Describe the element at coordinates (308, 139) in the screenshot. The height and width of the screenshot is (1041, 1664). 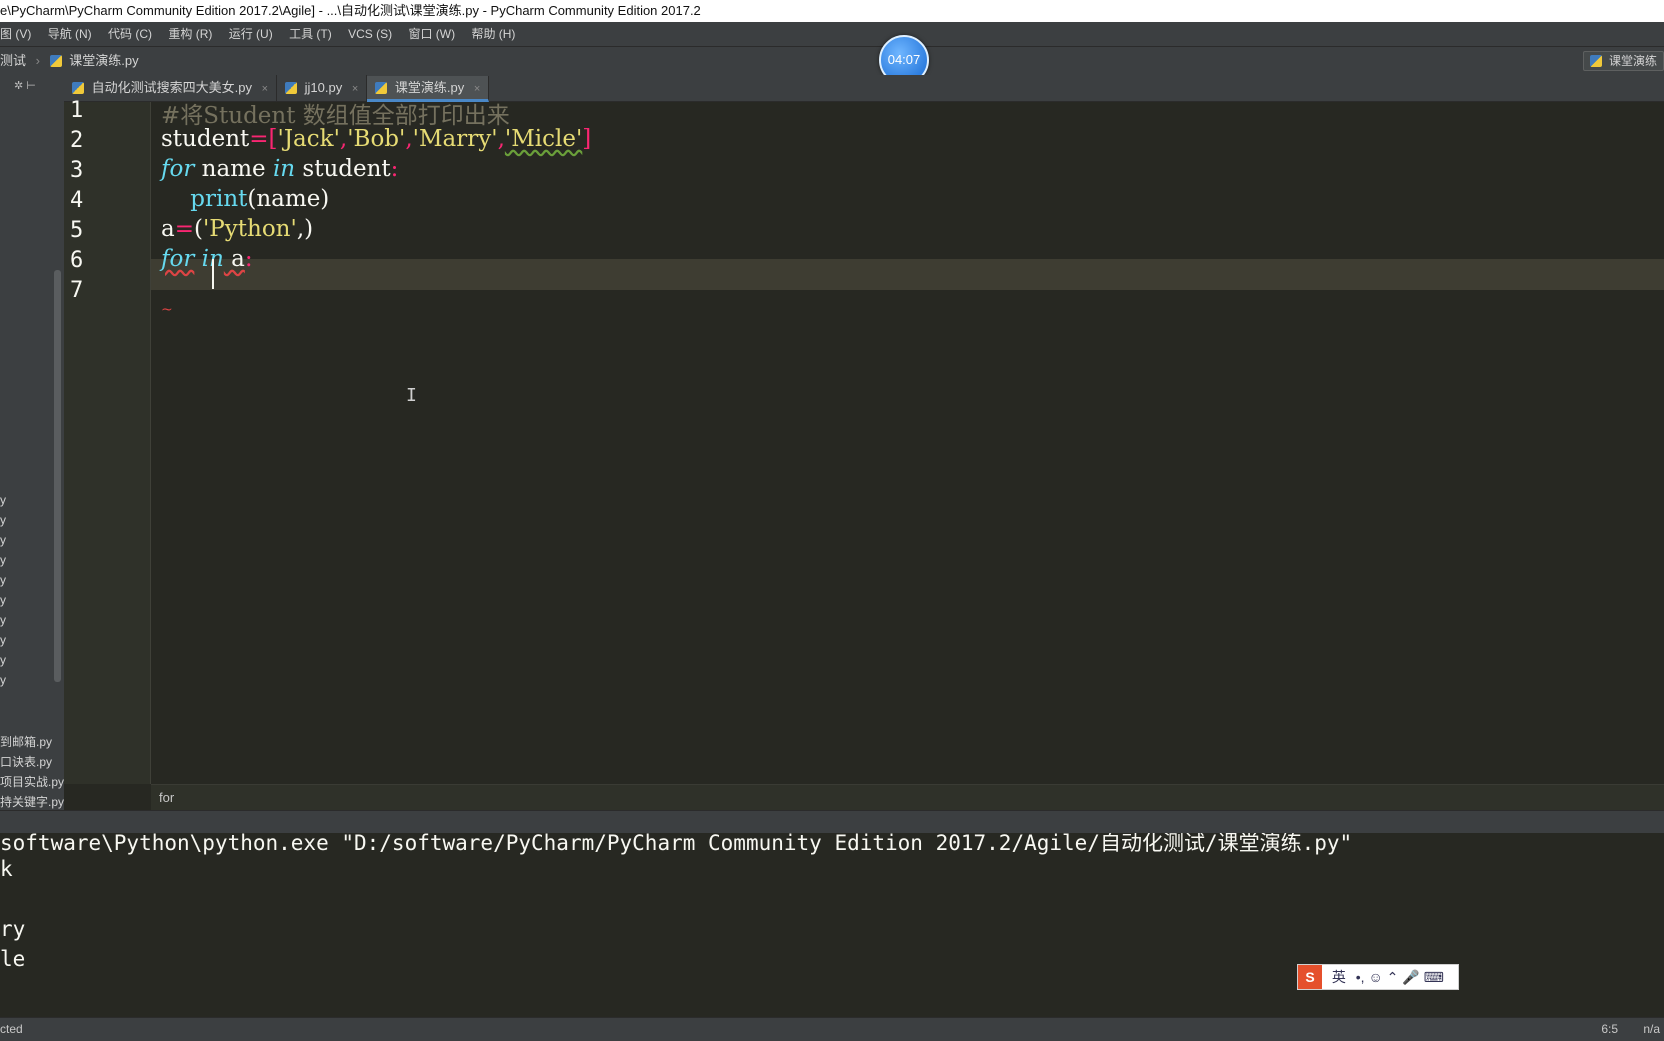
I see `string: 'Jack'` at that location.